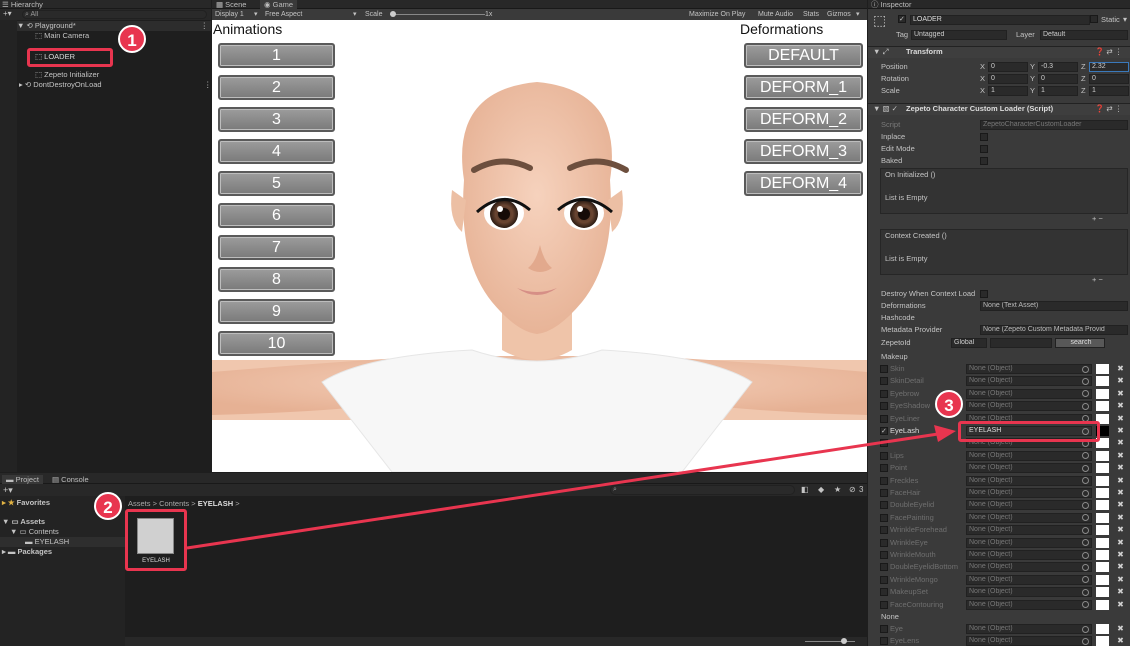 The width and height of the screenshot is (1130, 646). What do you see at coordinates (902, 19) in the screenshot?
I see `active-checkbox: ✓` at bounding box center [902, 19].